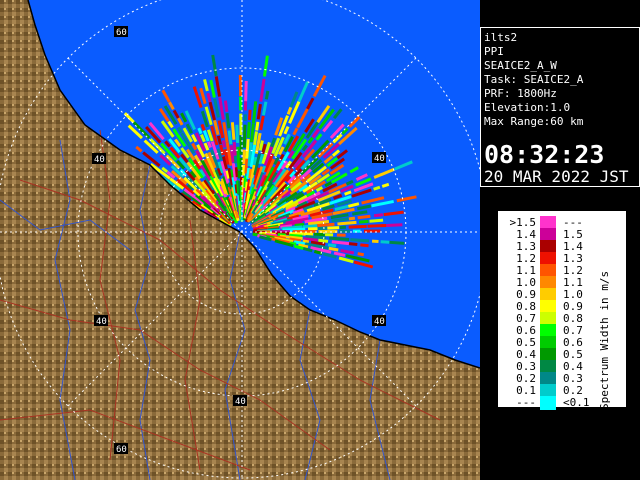  I want to click on legend-title: Spectrum Width in m/s, so click(604, 340).